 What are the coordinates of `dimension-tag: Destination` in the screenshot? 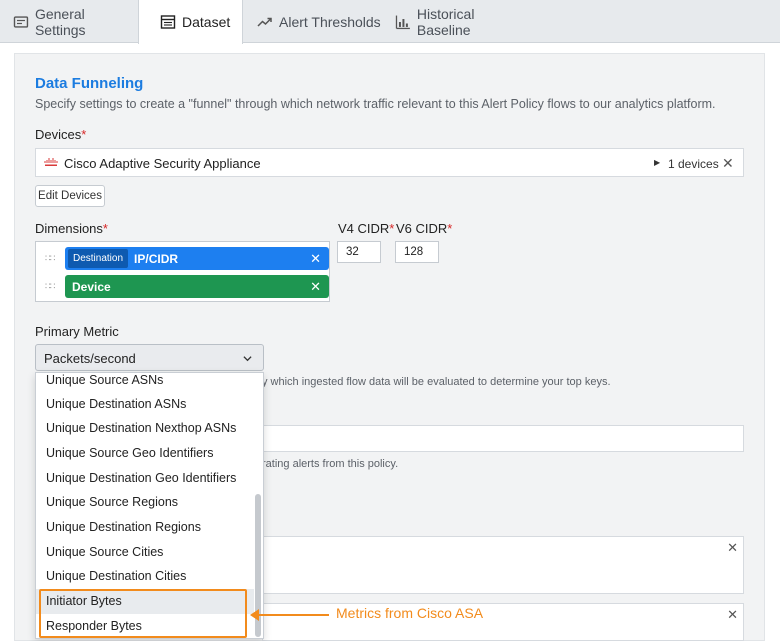 It's located at (98, 258).